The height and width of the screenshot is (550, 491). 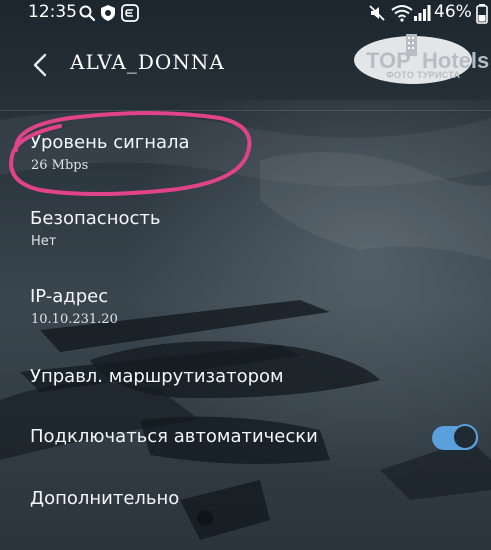 I want to click on status-time: 12:35, so click(x=52, y=12).